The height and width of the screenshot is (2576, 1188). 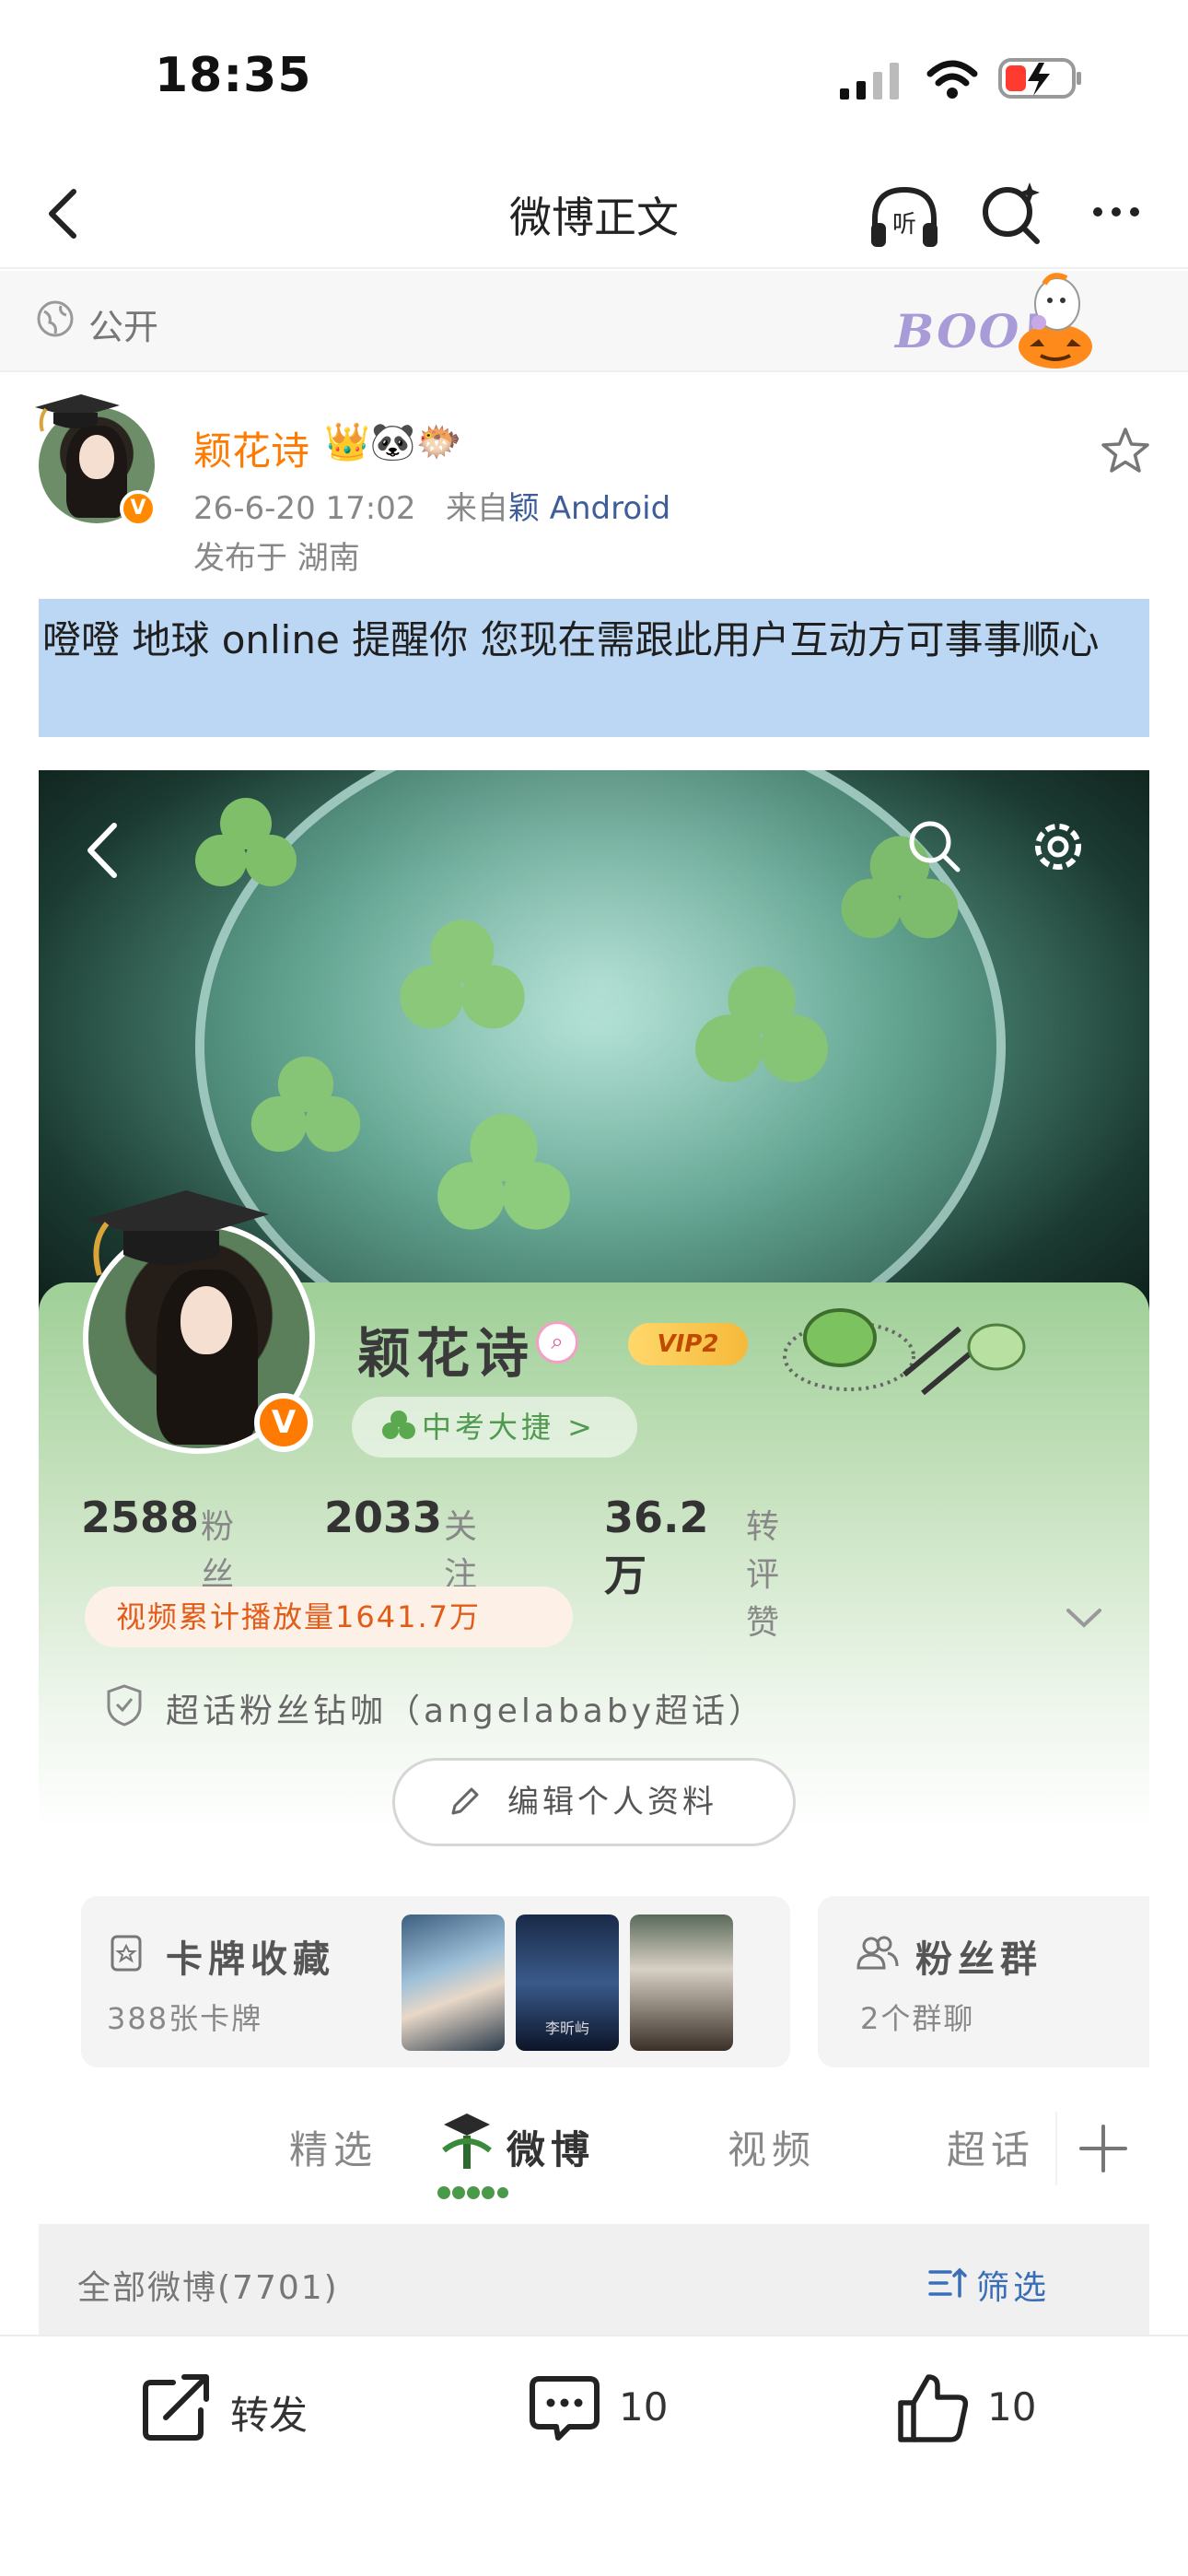 What do you see at coordinates (979, 1959) in the screenshot?
I see `fan-group-title: 粉丝群` at bounding box center [979, 1959].